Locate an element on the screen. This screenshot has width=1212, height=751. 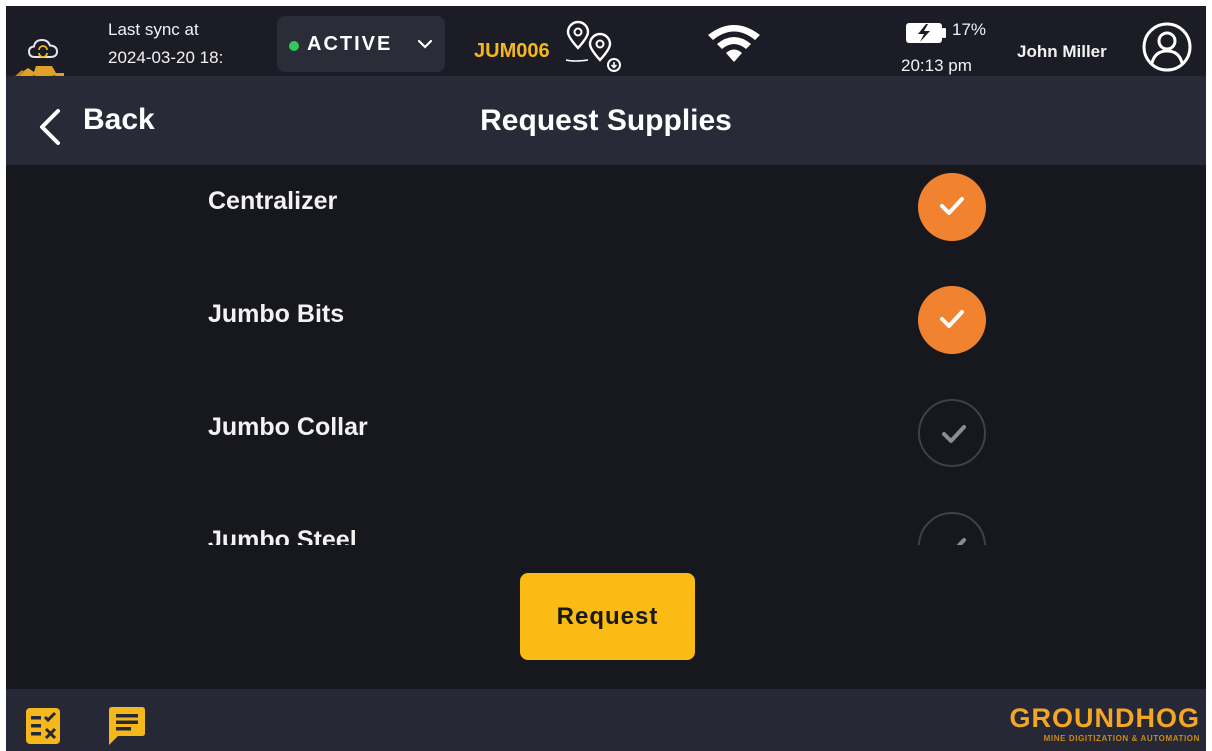
status-dropdown: ACTIVE is located at coordinates (361, 44).